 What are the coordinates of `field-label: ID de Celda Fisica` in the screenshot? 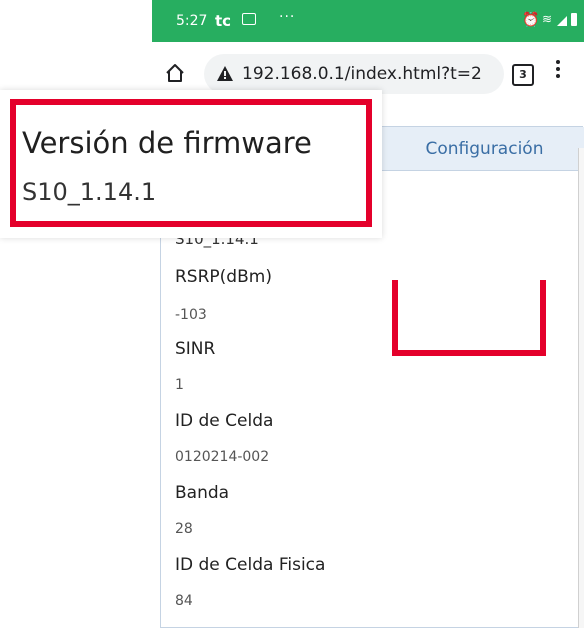 It's located at (250, 565).